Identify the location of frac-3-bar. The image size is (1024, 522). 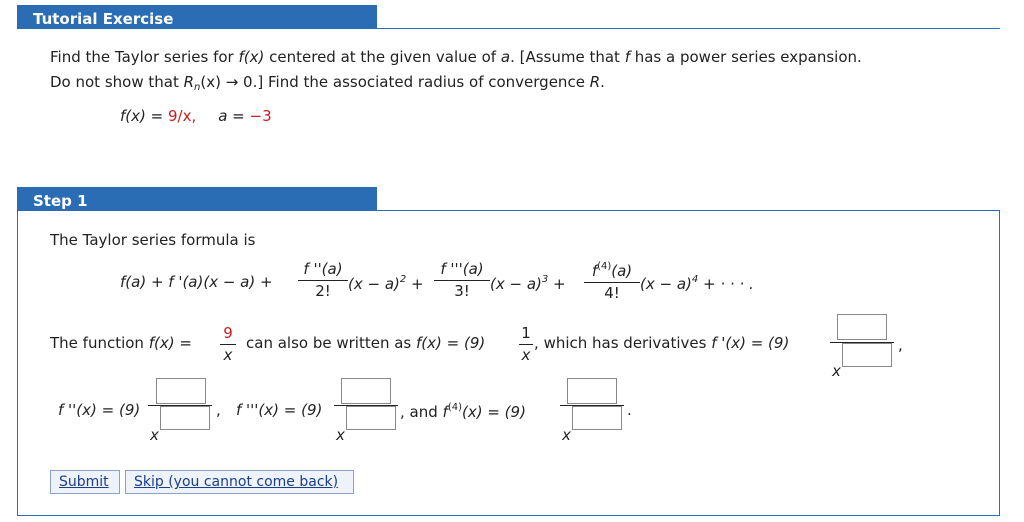
(462, 280).